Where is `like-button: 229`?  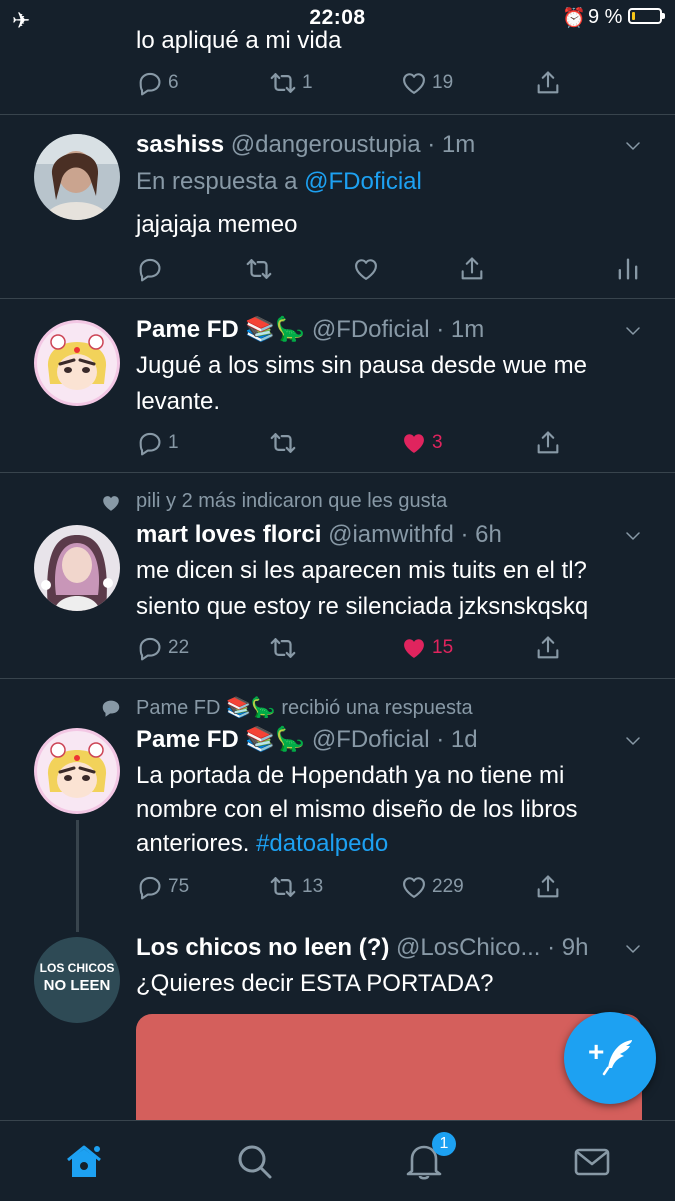
like-button: 229 is located at coordinates (432, 887).